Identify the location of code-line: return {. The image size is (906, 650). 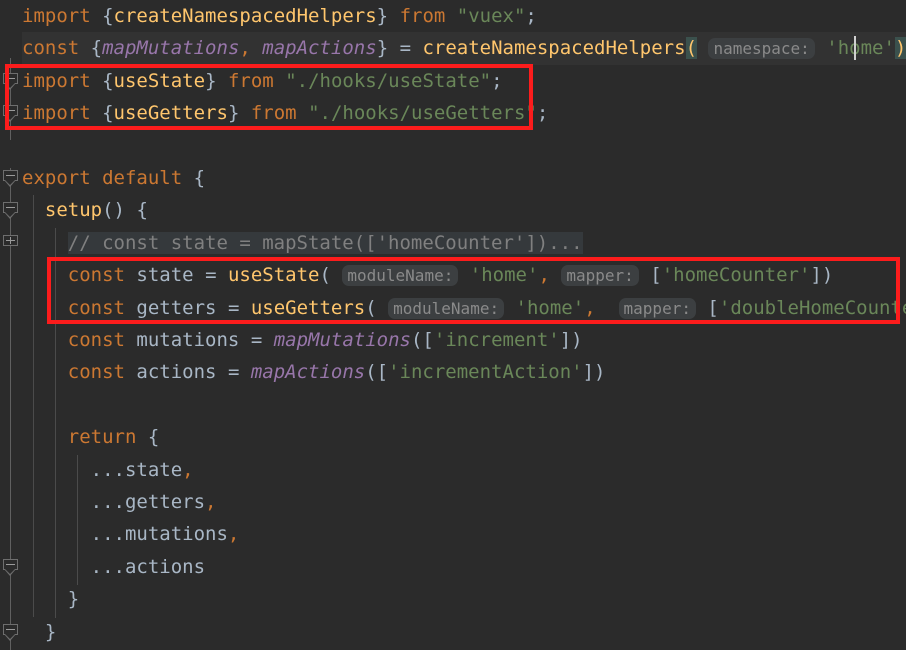
(464, 437).